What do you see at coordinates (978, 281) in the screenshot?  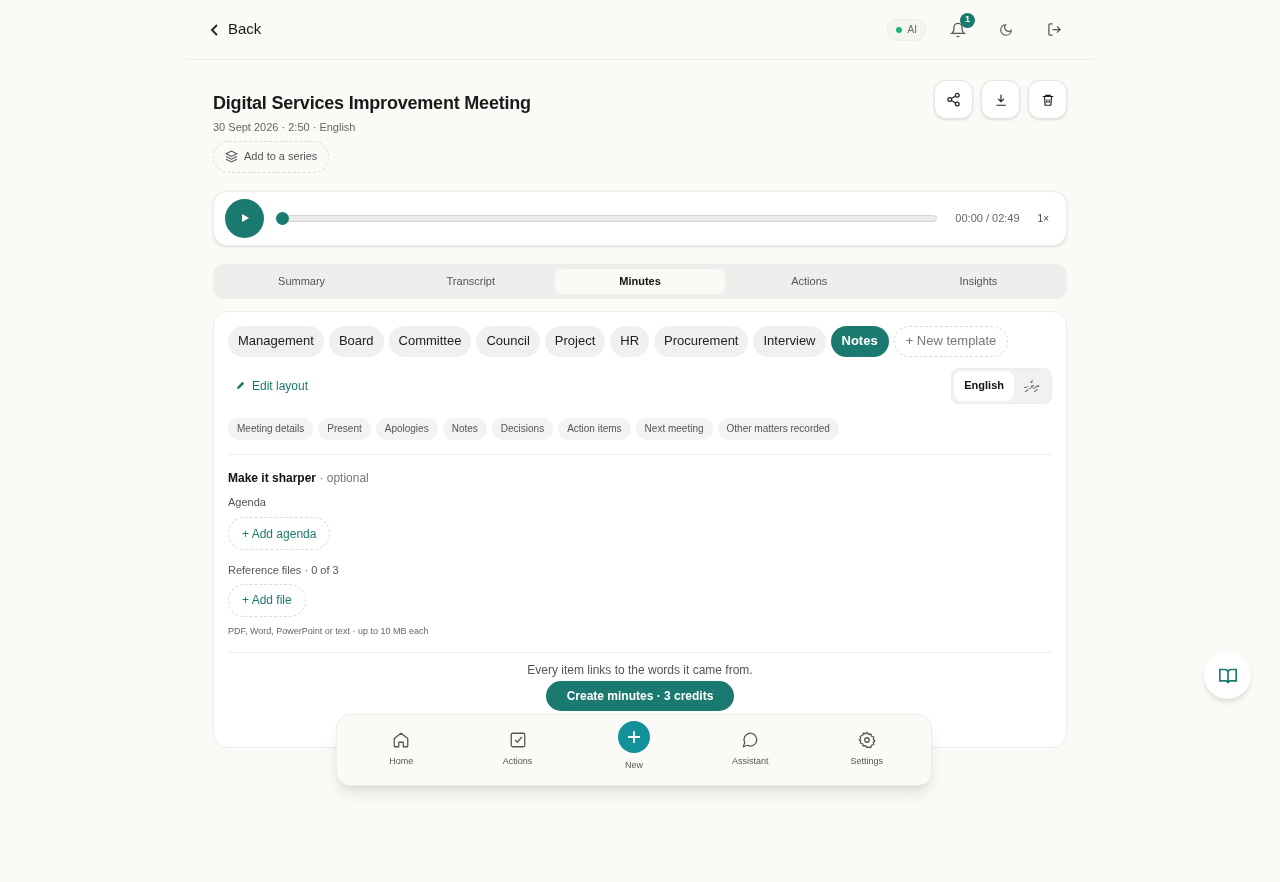 I see `tab: Insights` at bounding box center [978, 281].